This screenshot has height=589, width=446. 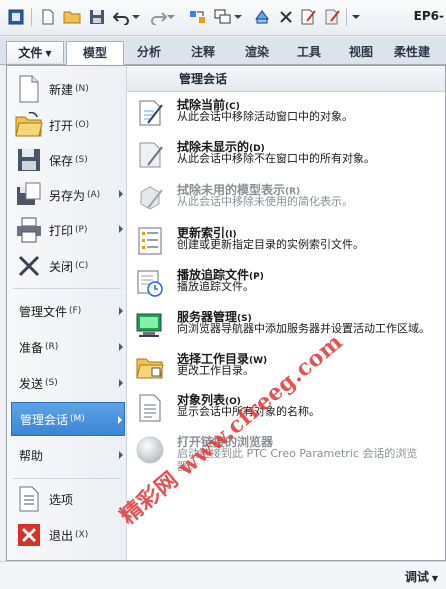 I want to click on submenu-header: 管理会话, so click(x=286, y=79).